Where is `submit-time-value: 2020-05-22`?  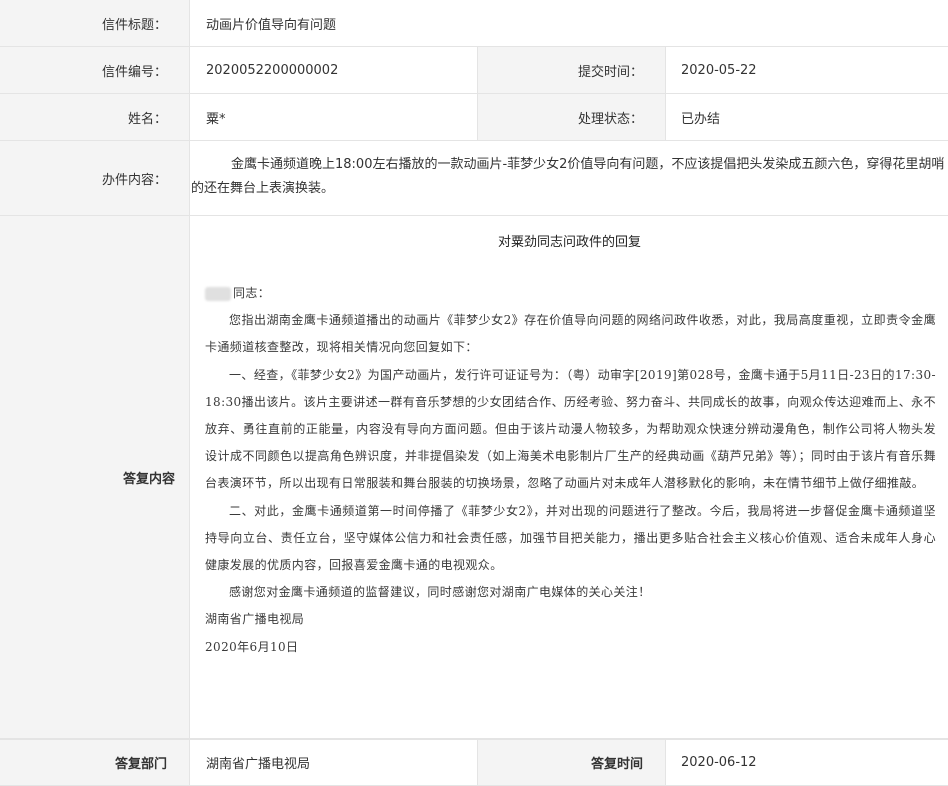 submit-time-value: 2020-05-22 is located at coordinates (719, 70).